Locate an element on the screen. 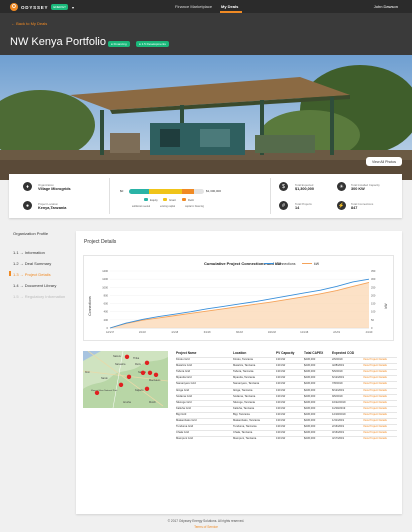 Image resolution: width=412 pixels, height=532 pixels. terms-of-service-link: Terms of Service is located at coordinates (206, 527).